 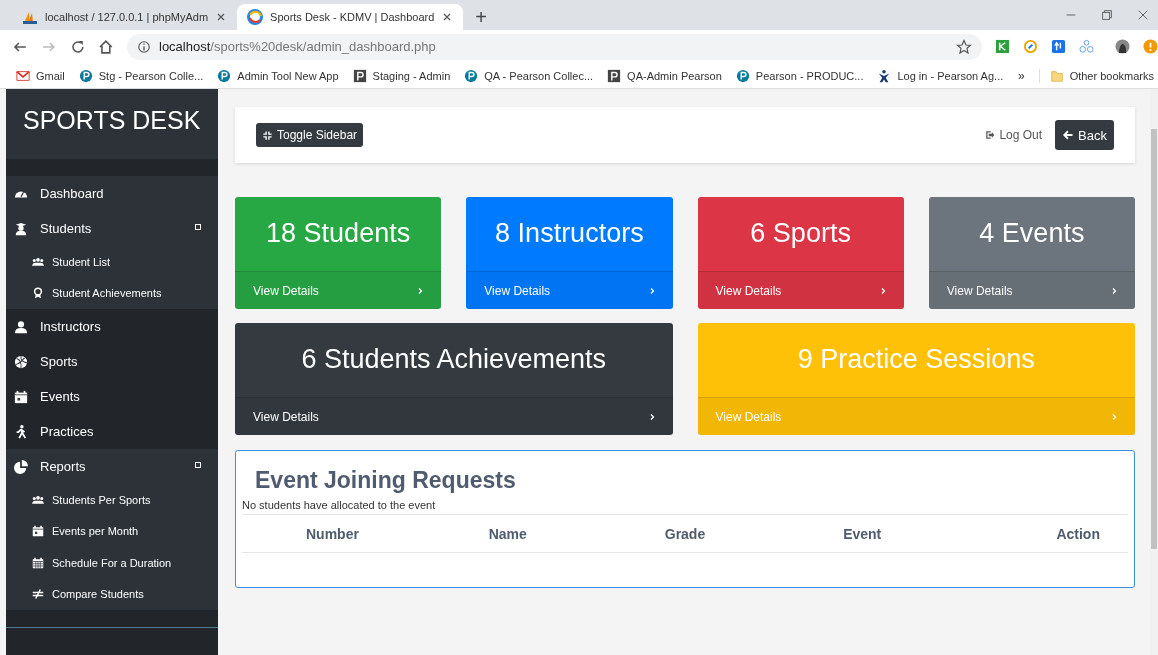 What do you see at coordinates (862, 533) in the screenshot?
I see `column-header: Event` at bounding box center [862, 533].